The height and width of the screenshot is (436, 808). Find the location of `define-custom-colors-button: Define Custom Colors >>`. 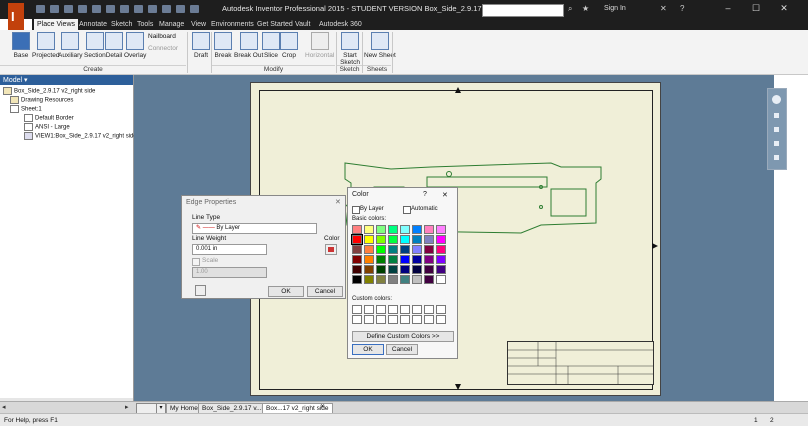

define-custom-colors-button: Define Custom Colors >> is located at coordinates (403, 336).